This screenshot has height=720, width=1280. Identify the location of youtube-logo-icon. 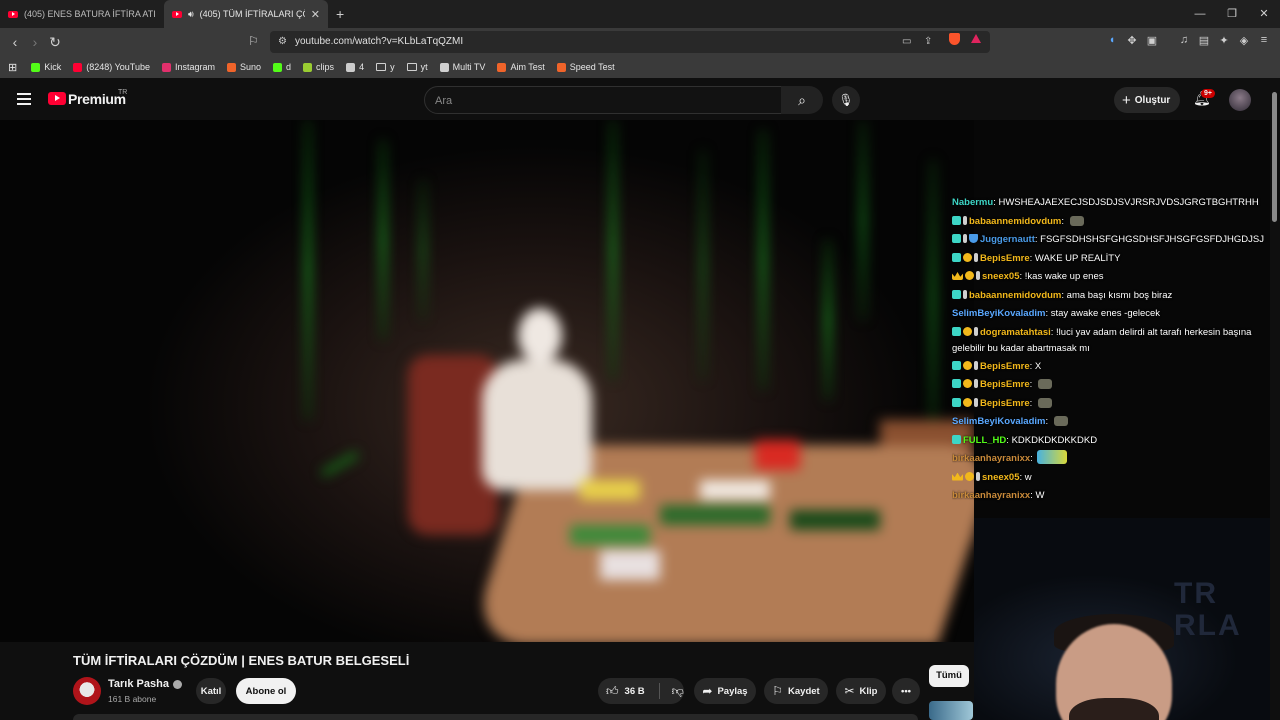
(57, 98).